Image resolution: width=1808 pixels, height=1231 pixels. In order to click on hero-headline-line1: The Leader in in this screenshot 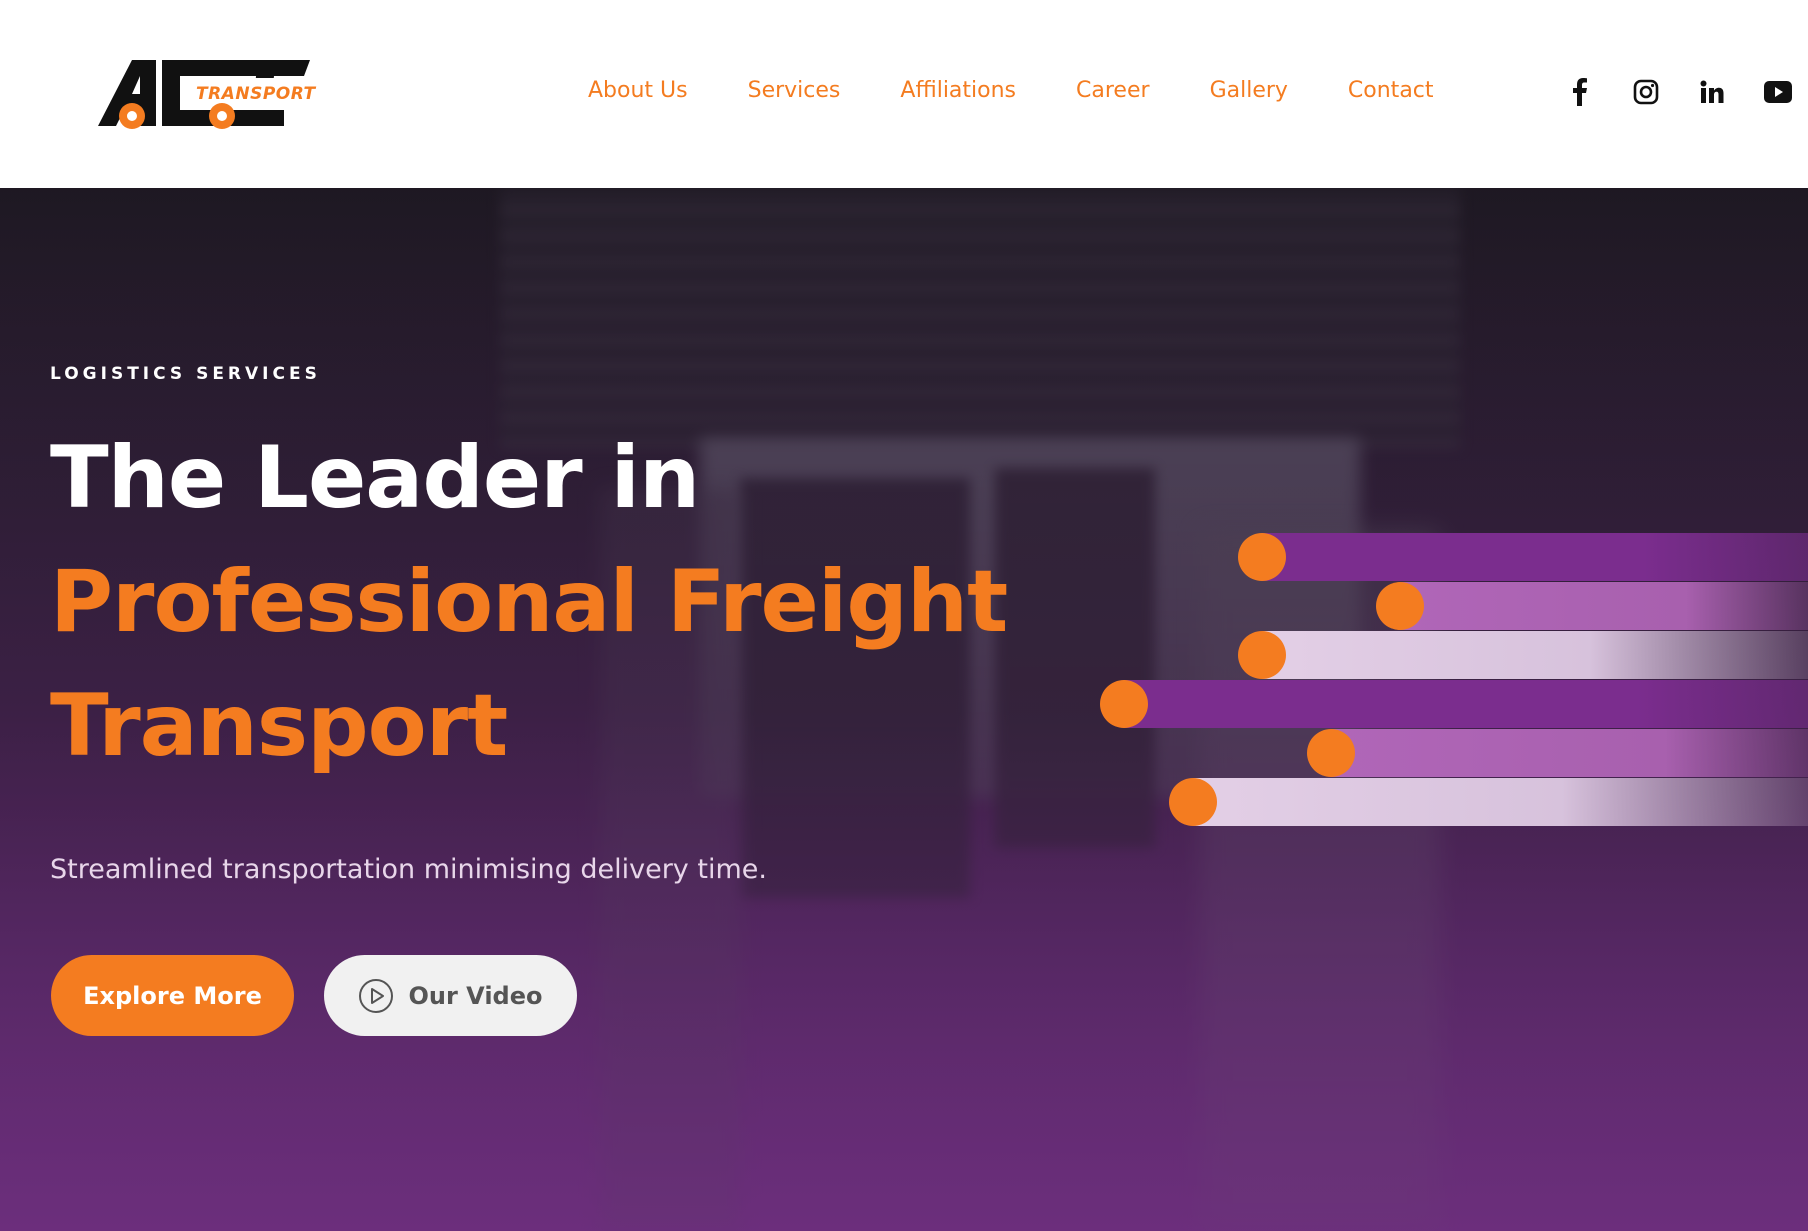, I will do `click(375, 478)`.